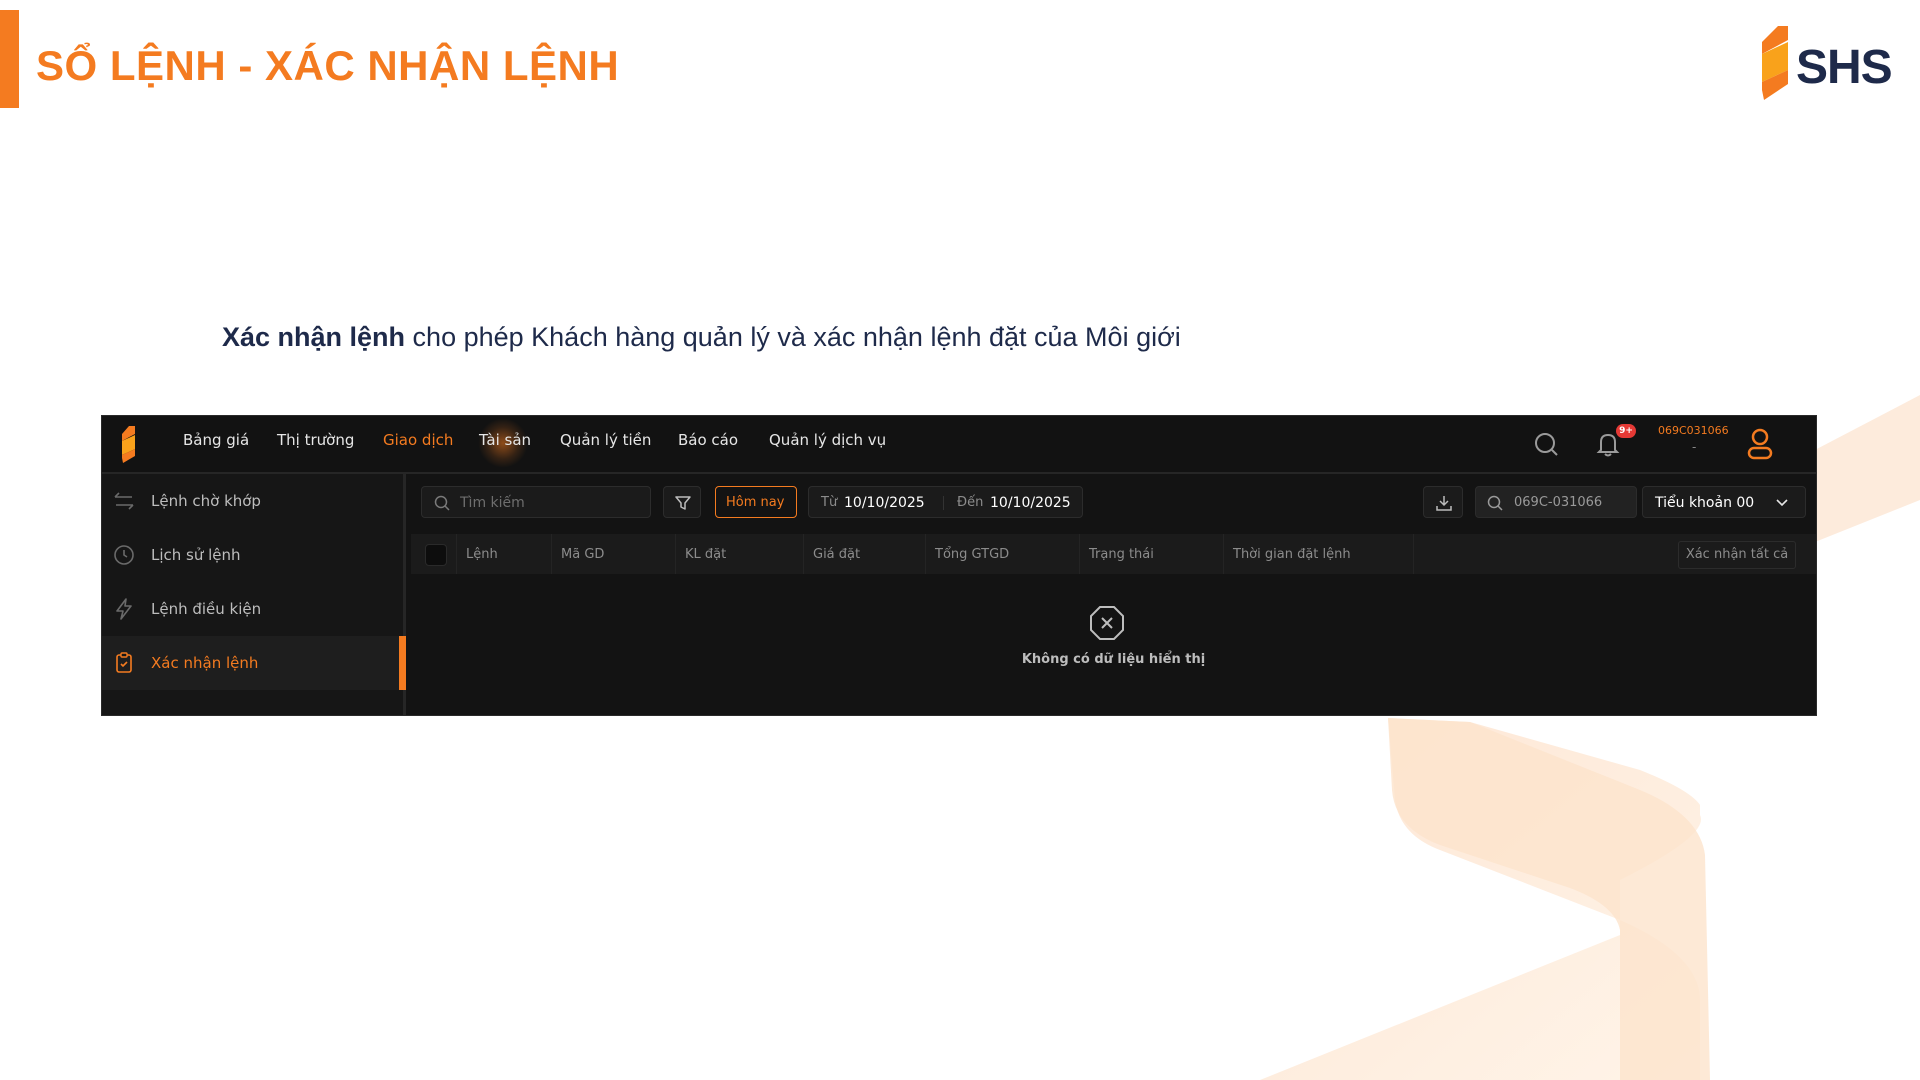 The image size is (1920, 1080). I want to click on account-search-value: 069C-031066, so click(1558, 502).